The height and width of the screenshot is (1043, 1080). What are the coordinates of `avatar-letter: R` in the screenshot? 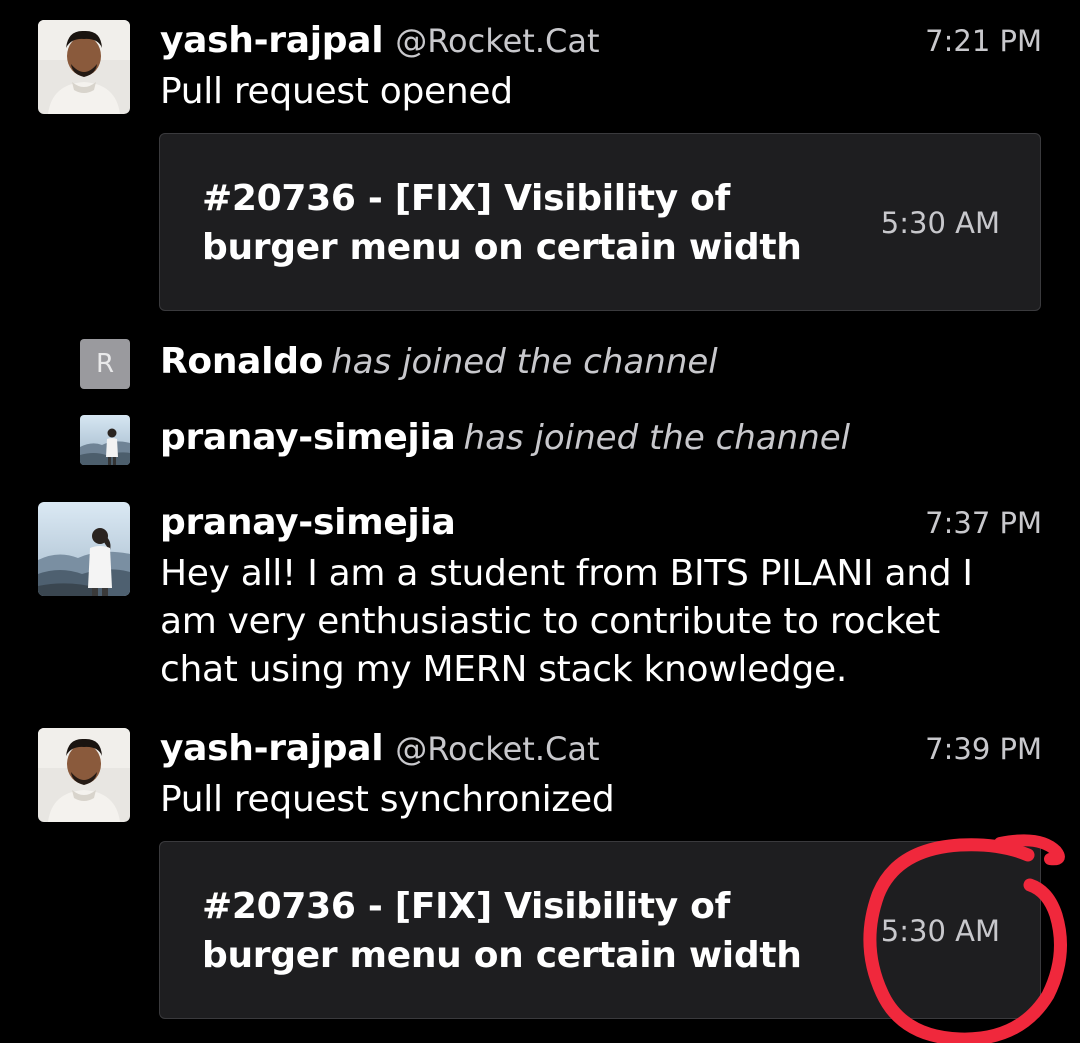 It's located at (105, 364).